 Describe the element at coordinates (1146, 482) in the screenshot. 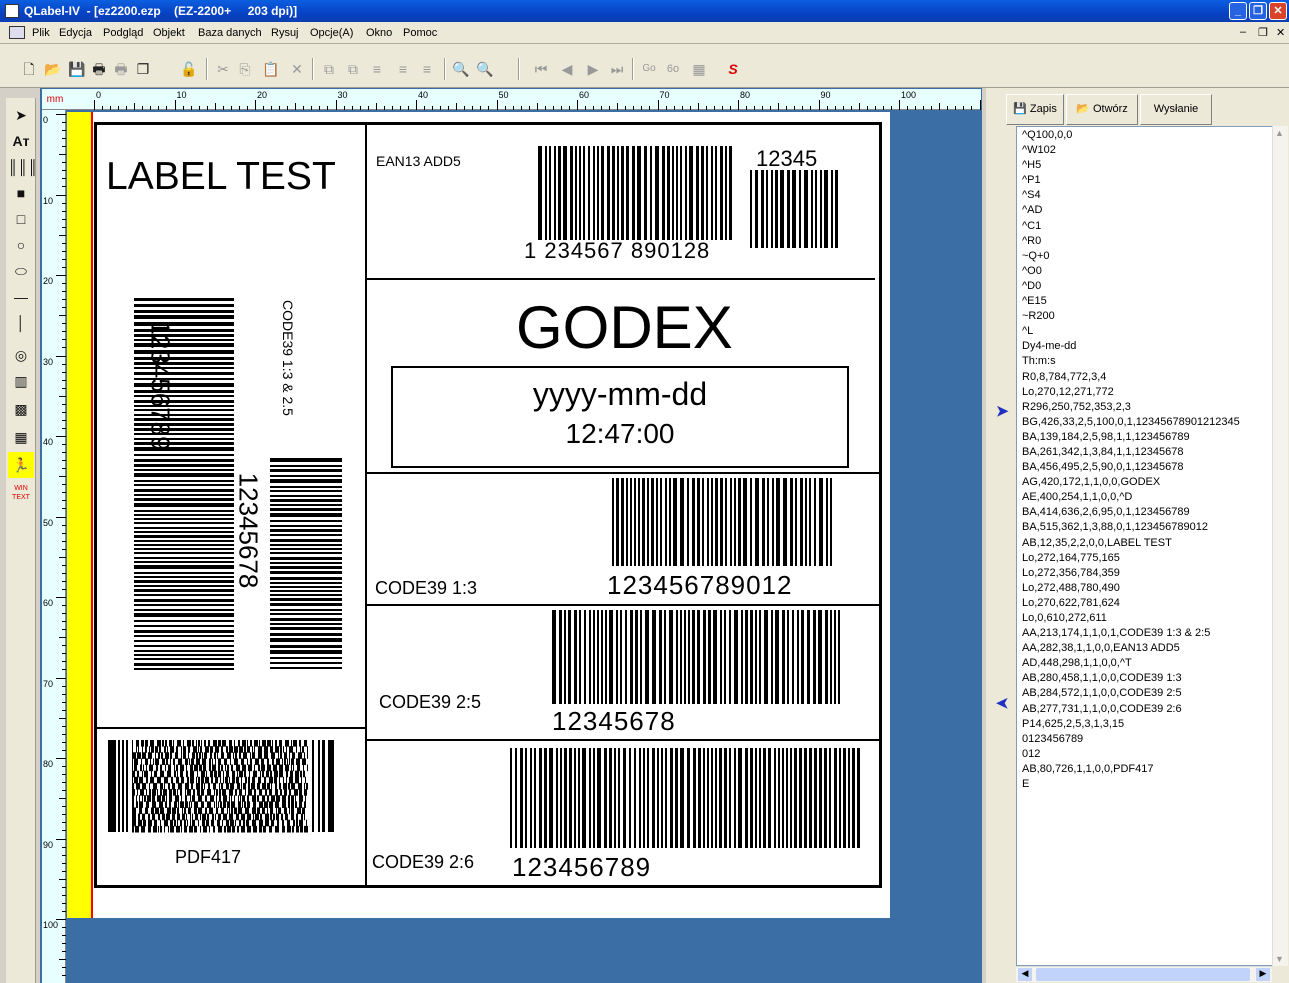

I see `command-line: AG,420,172,1,1,0,0,GODEX` at that location.